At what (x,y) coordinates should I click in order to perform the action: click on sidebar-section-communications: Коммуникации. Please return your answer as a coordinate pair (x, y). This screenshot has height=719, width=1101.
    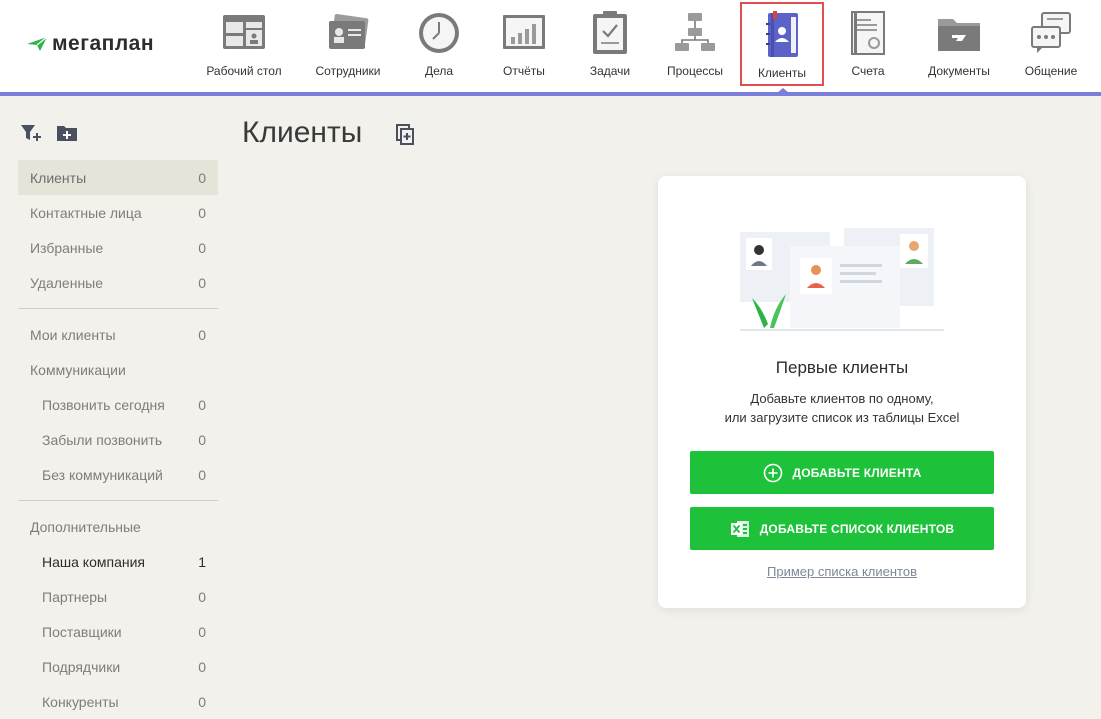
    Looking at the image, I should click on (78, 369).